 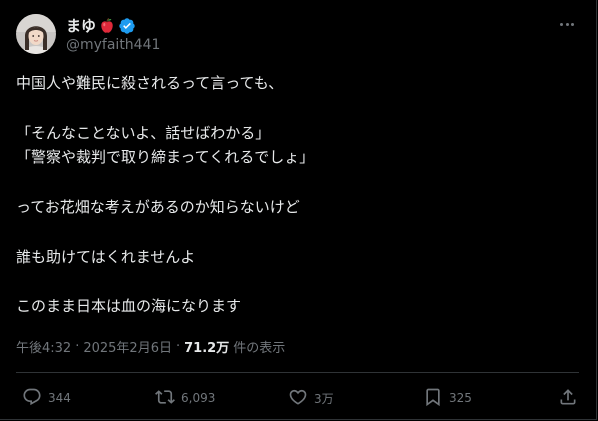 I want to click on tweet-time: 午後4:32, so click(x=43, y=346).